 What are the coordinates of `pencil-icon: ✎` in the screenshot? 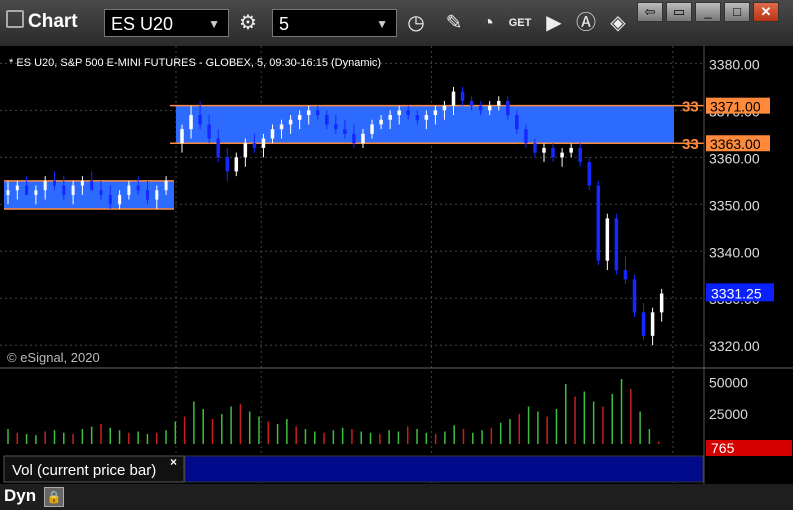 It's located at (454, 23).